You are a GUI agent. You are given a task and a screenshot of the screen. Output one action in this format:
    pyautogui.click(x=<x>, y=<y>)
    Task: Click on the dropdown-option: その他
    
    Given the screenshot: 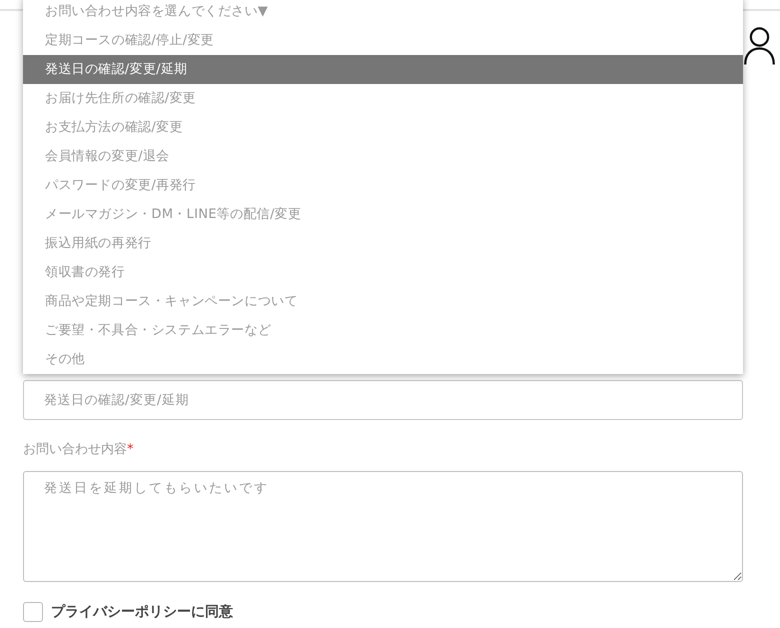 What is the action you would take?
    pyautogui.click(x=383, y=359)
    